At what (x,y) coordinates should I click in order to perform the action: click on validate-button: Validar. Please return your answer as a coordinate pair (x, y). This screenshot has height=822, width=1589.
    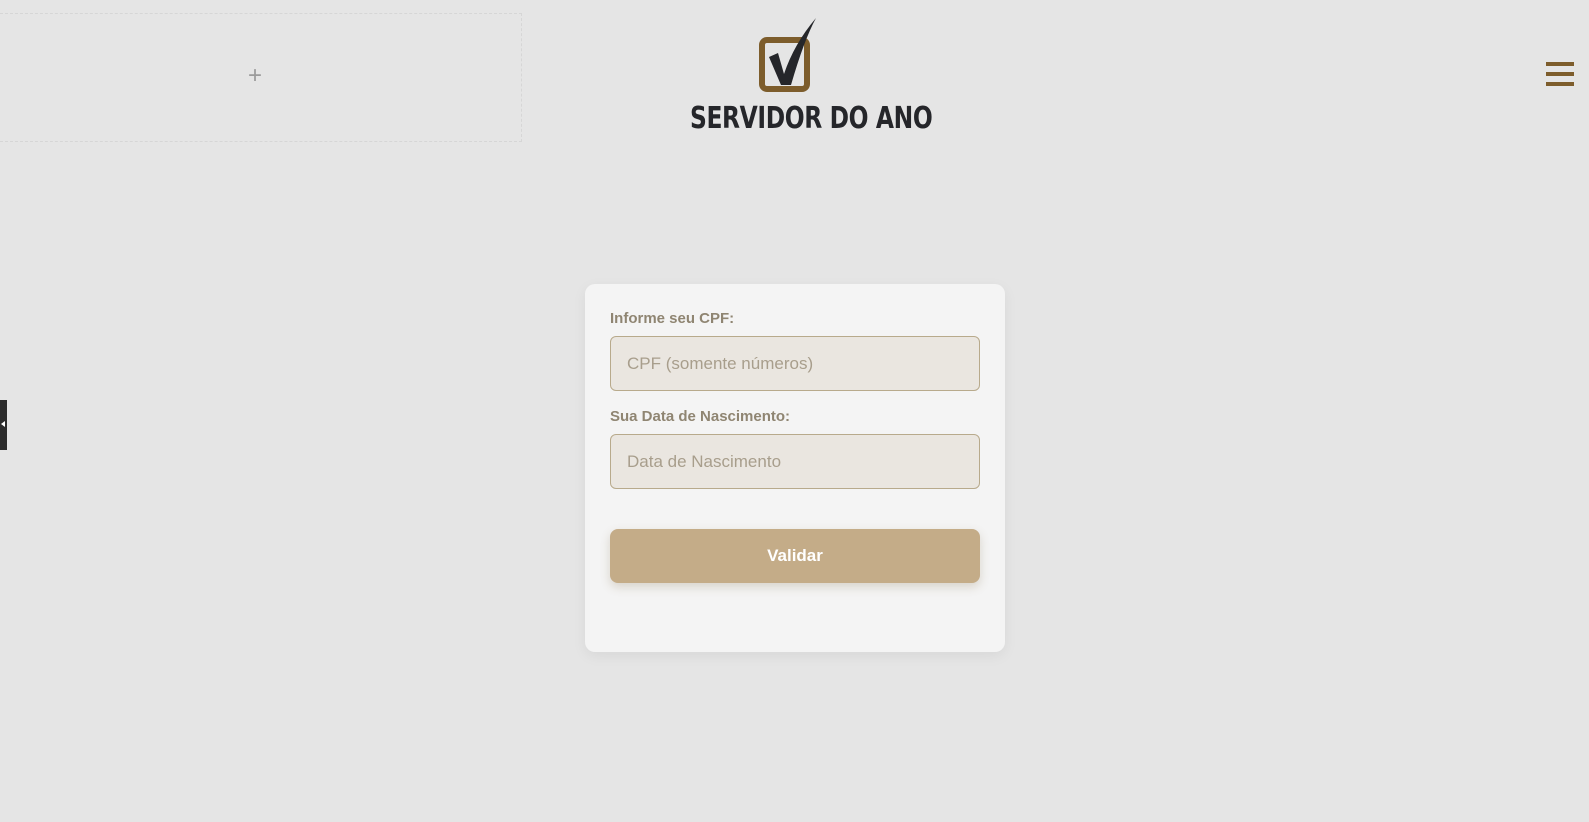
    Looking at the image, I should click on (795, 556).